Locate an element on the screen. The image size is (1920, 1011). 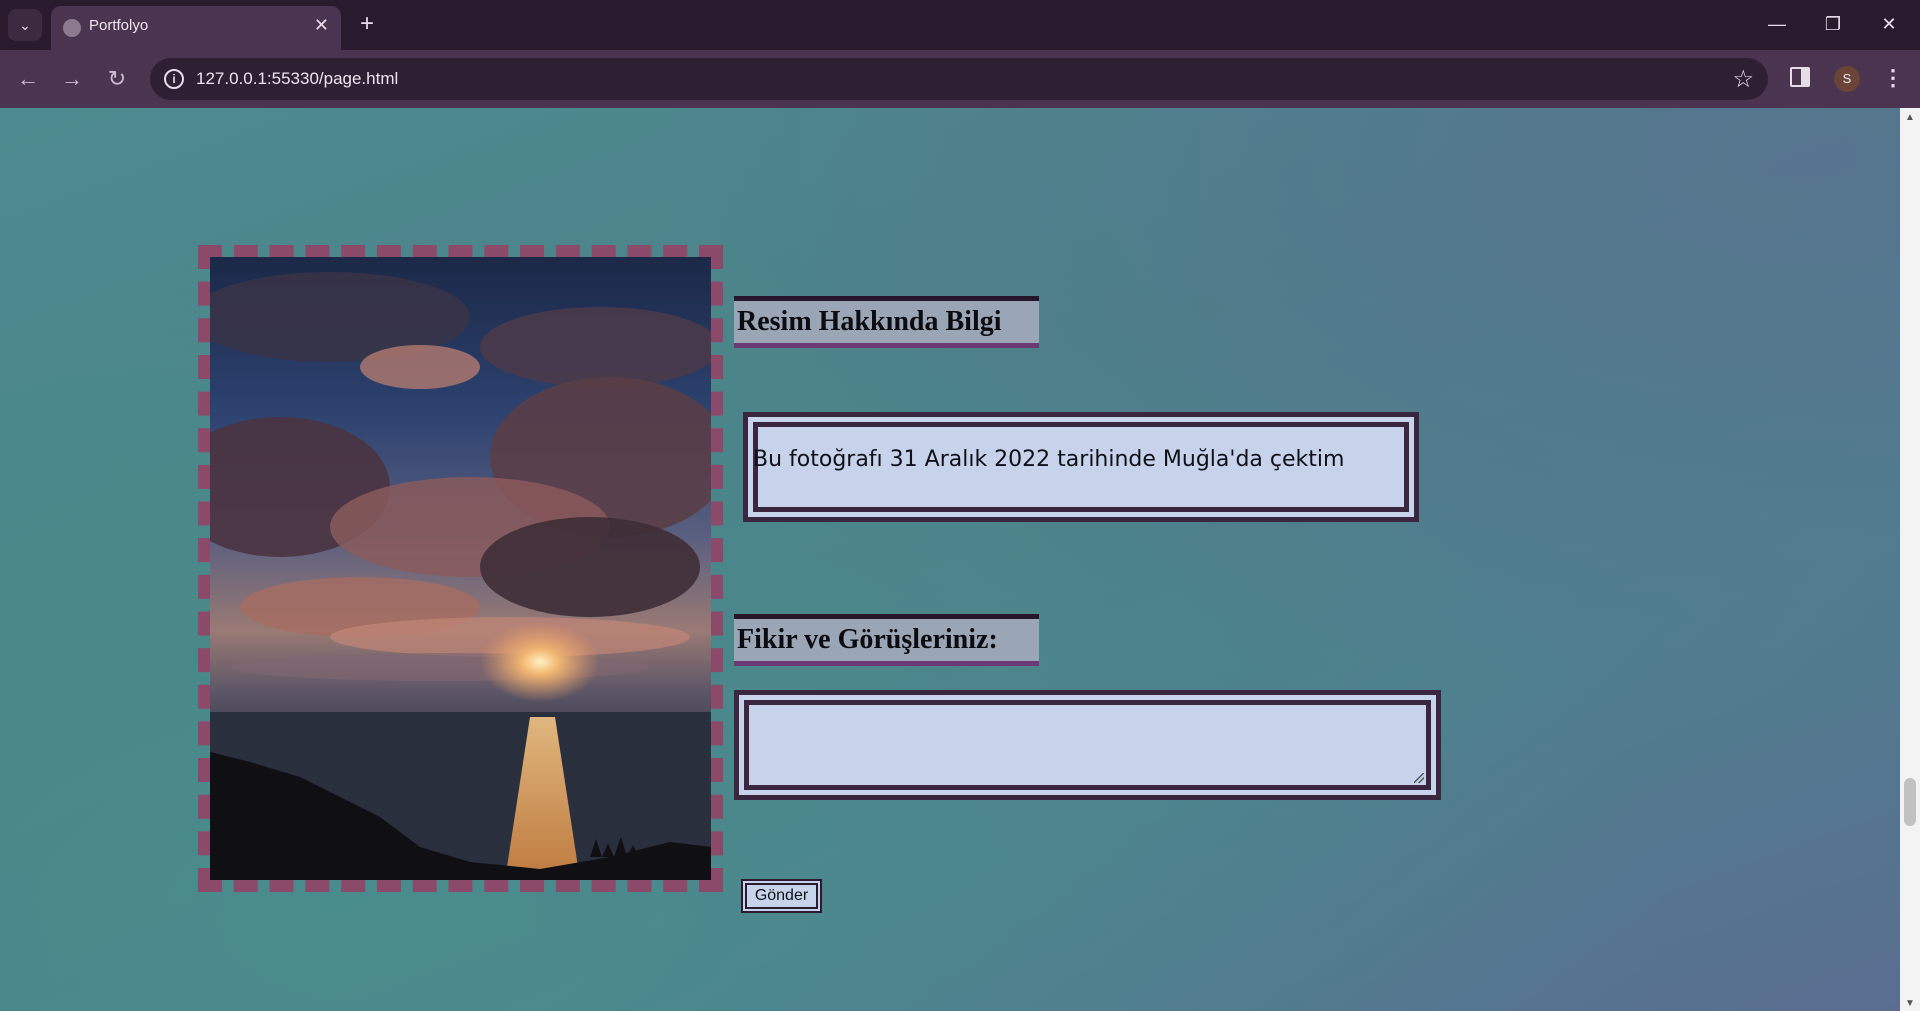
browser-toolbar: ← → ↻ i 127.0.0.1:55330/page.html ☆ S ⋮ is located at coordinates (960, 79).